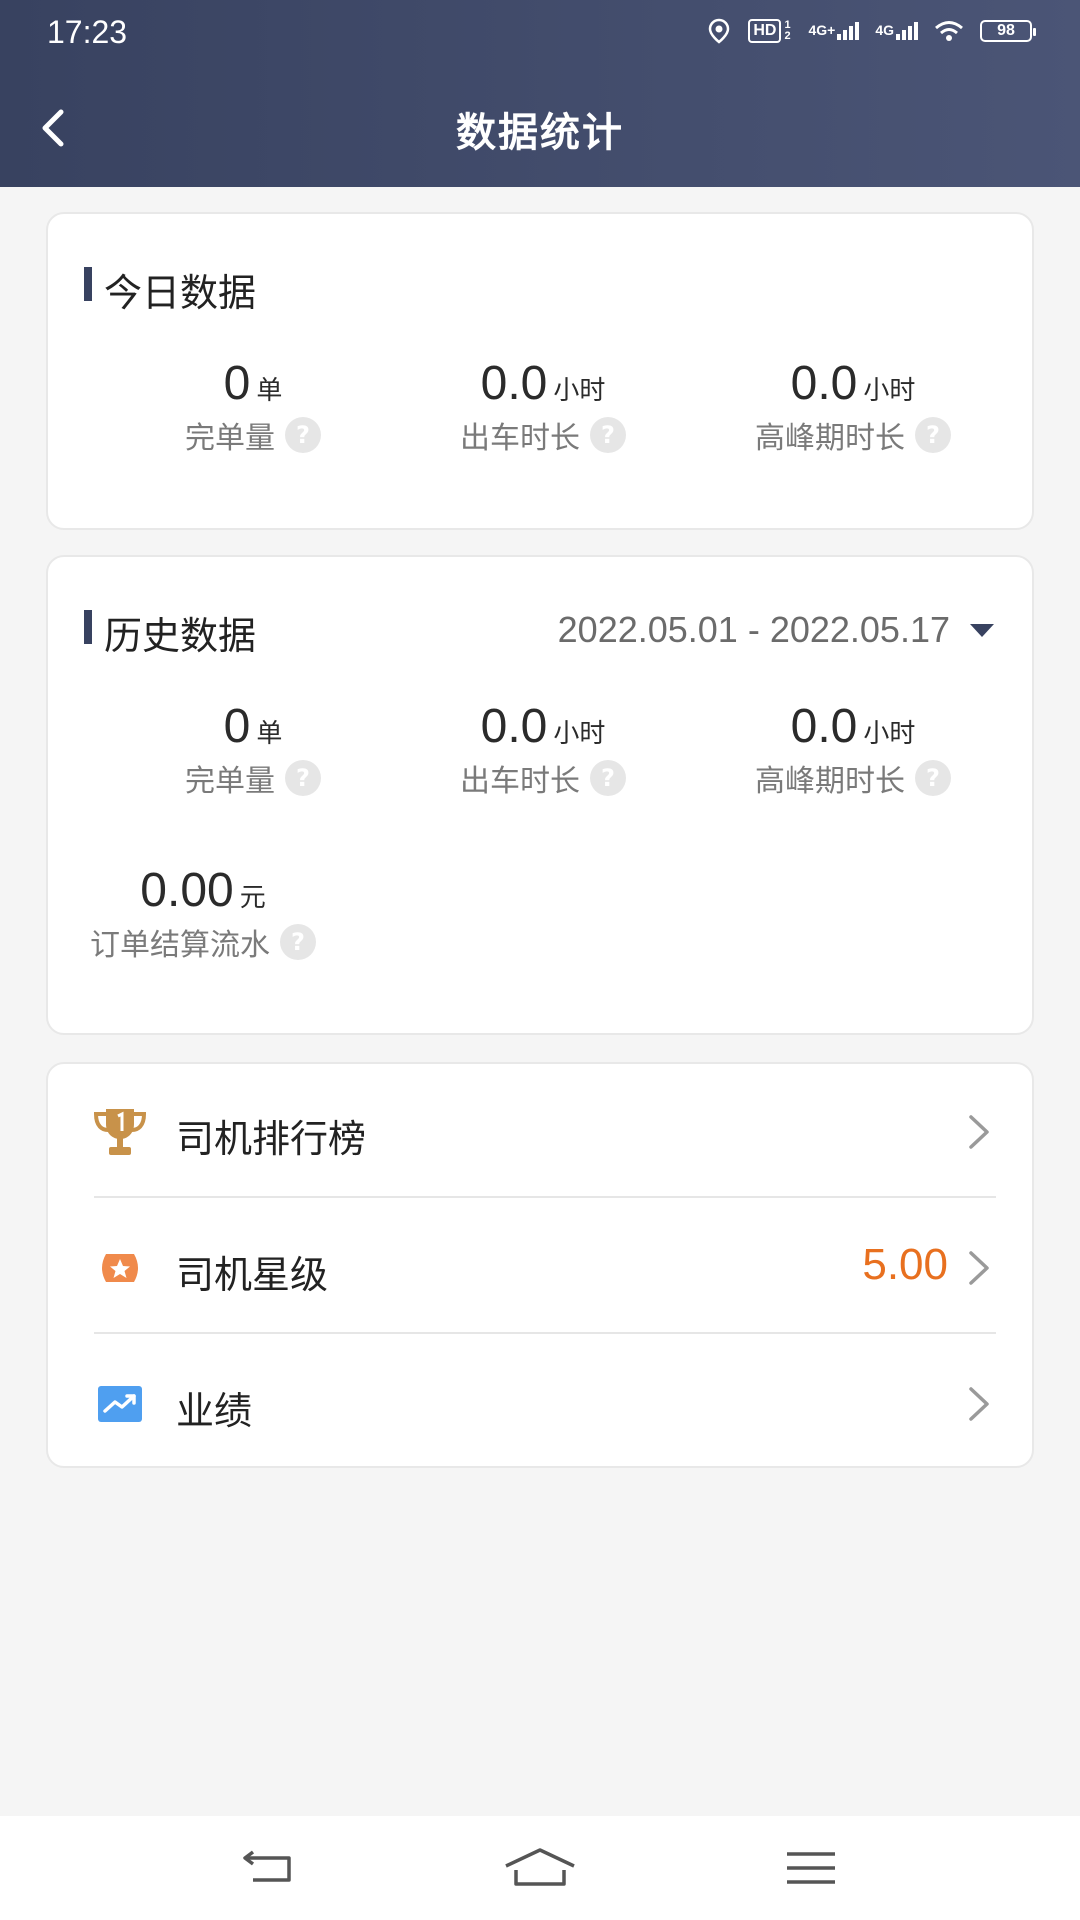 The image size is (1080, 1920). Describe the element at coordinates (543, 749) in the screenshot. I see `history-driving-hours: 0.0 小时 出车时长?` at that location.